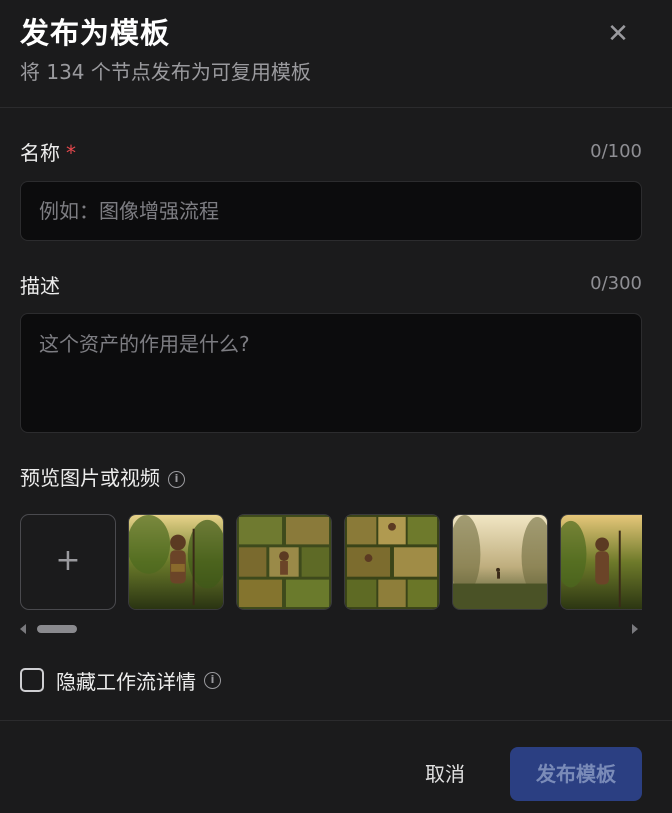 The image size is (672, 813). I want to click on dialog-header: 发布为模板 将 134 个节点发布为可复用模板 ✕, so click(336, 54).